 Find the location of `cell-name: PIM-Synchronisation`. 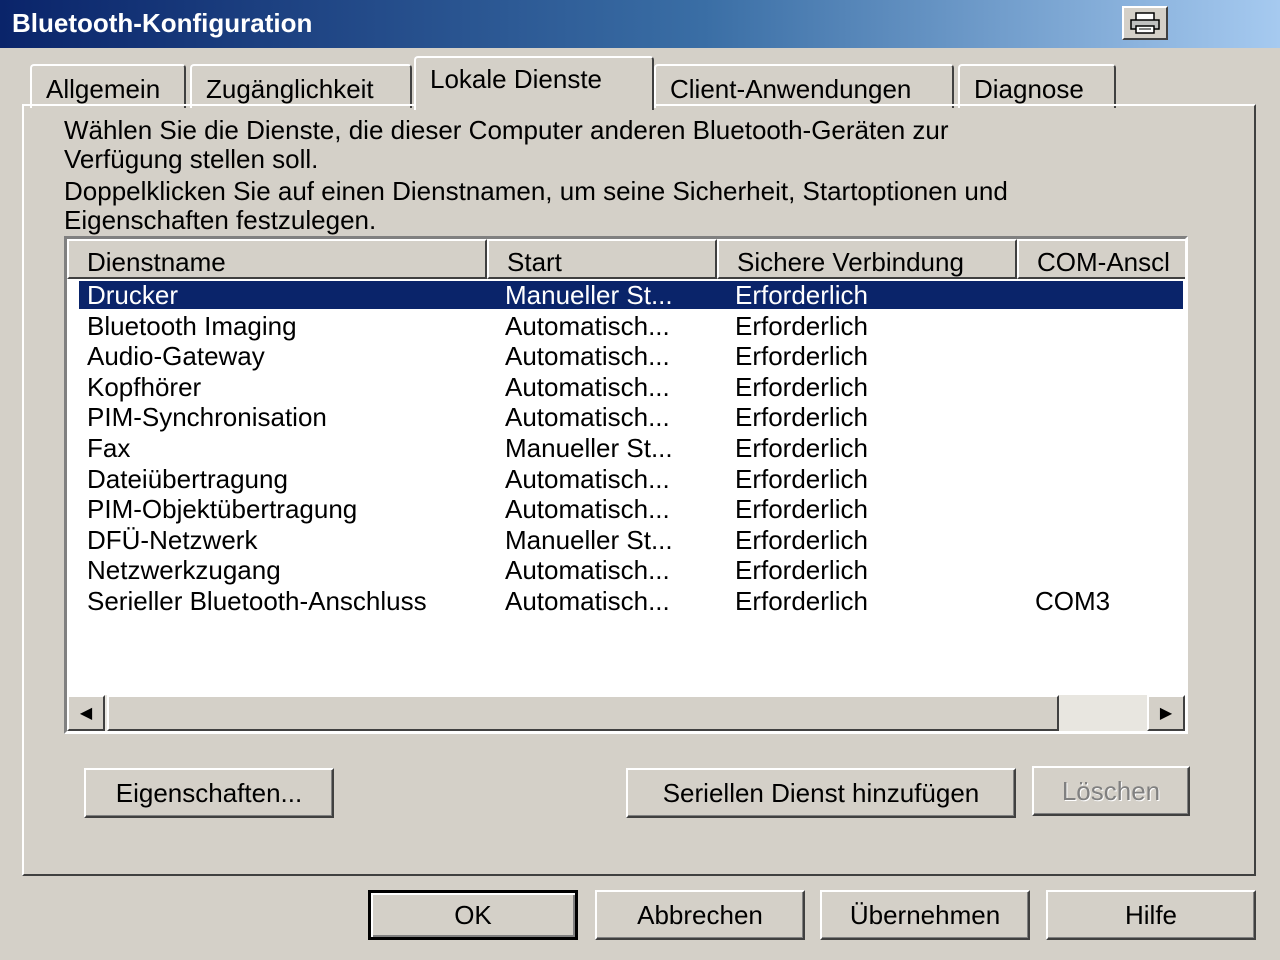

cell-name: PIM-Synchronisation is located at coordinates (207, 417).